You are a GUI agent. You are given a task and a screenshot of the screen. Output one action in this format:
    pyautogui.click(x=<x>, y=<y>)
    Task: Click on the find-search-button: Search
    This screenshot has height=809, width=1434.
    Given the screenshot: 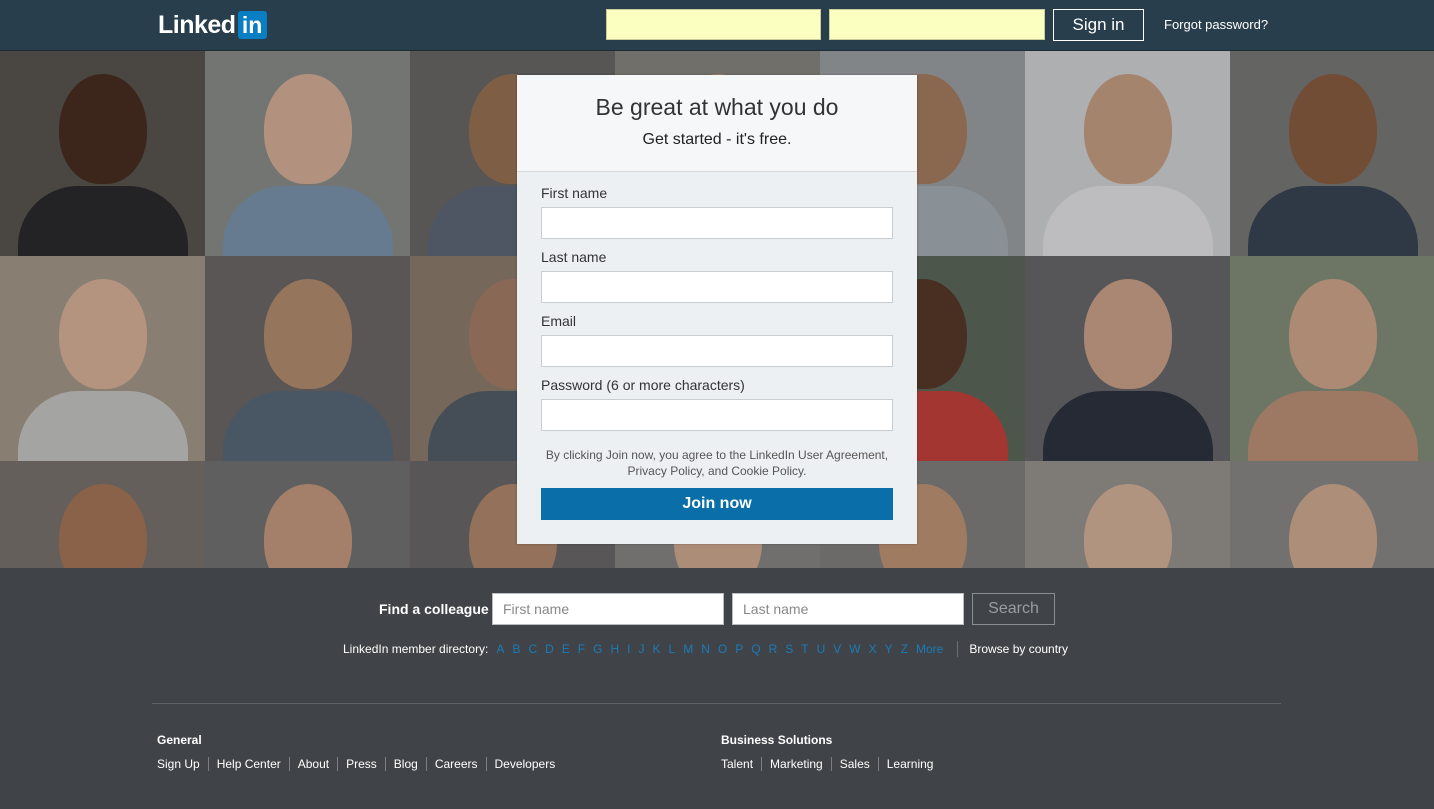 What is the action you would take?
    pyautogui.click(x=1013, y=609)
    